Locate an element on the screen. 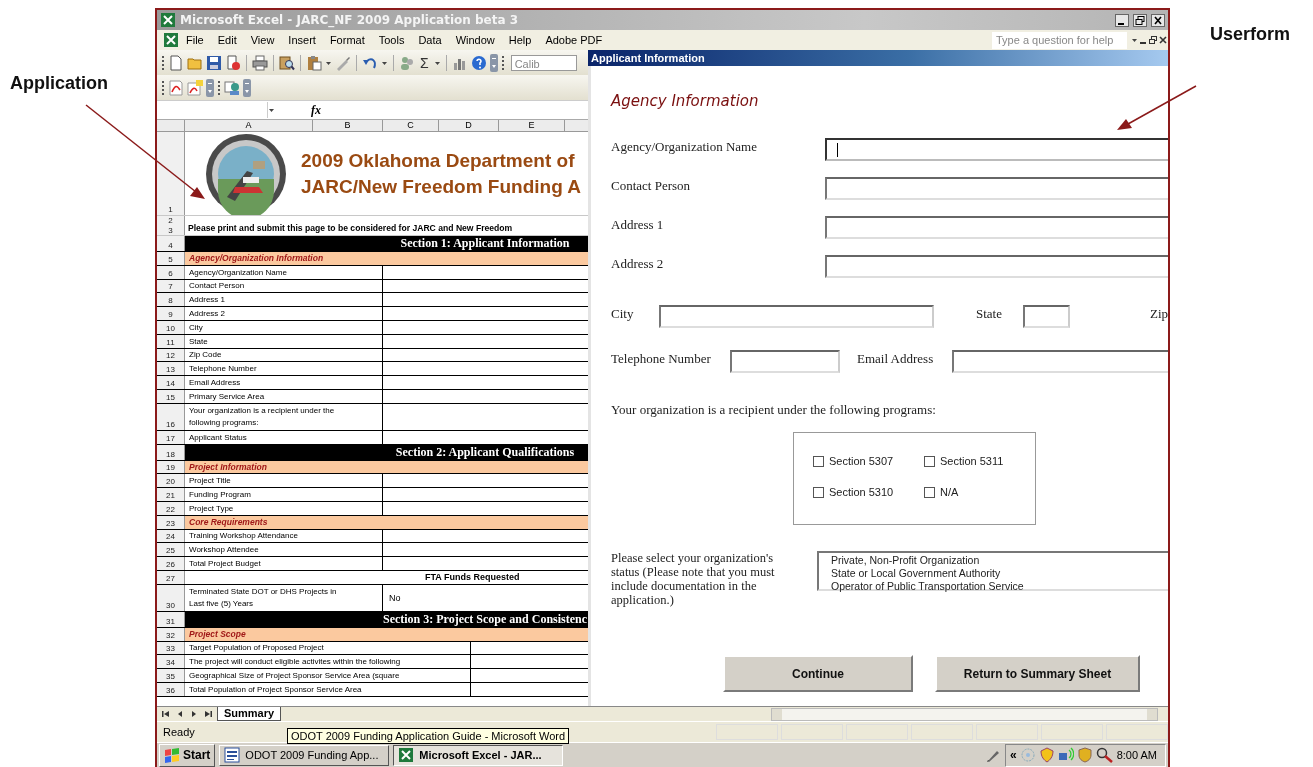 Image resolution: width=1313 pixels, height=767 pixels. word-icon is located at coordinates (232, 755).